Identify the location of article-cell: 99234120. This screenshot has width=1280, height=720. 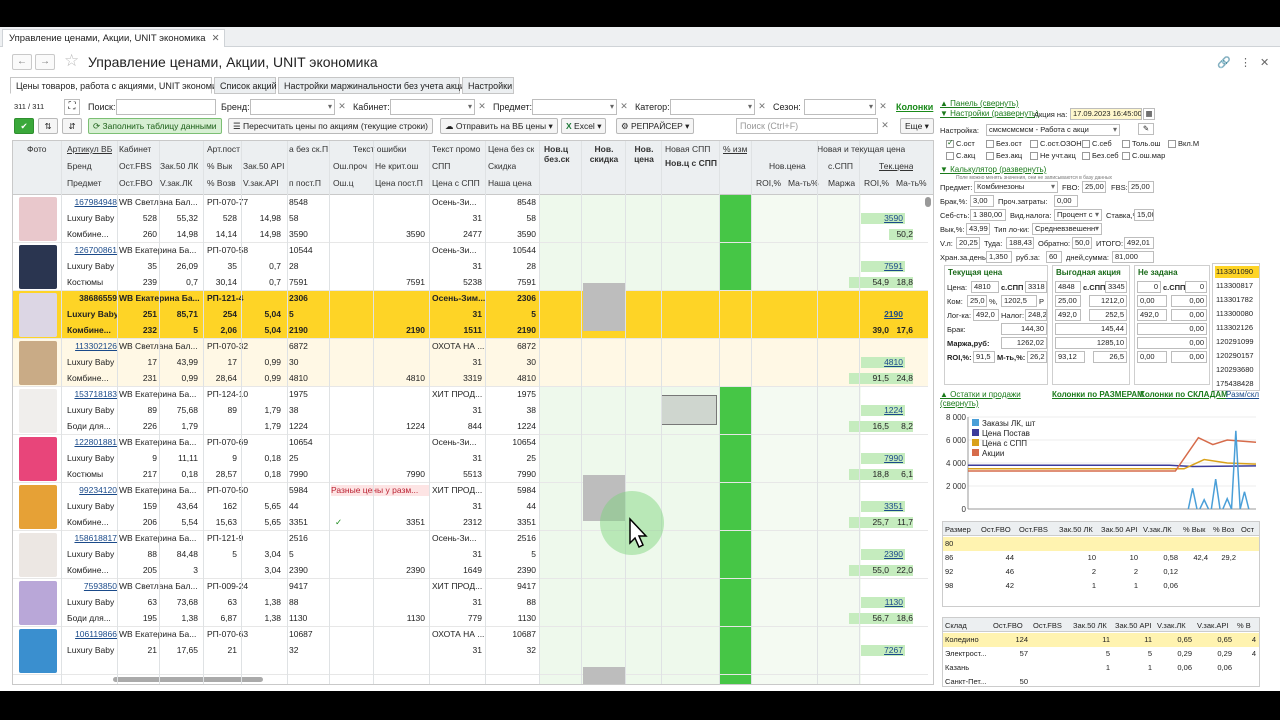
(92, 490).